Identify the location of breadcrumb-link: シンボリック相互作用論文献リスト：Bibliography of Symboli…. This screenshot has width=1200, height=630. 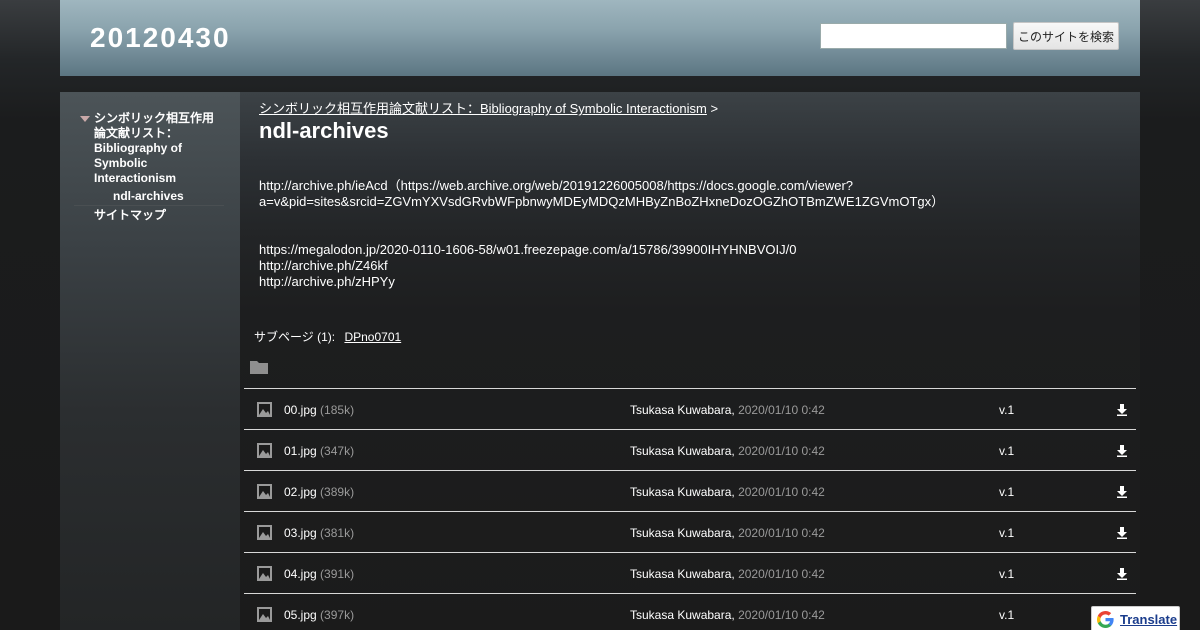
(483, 108).